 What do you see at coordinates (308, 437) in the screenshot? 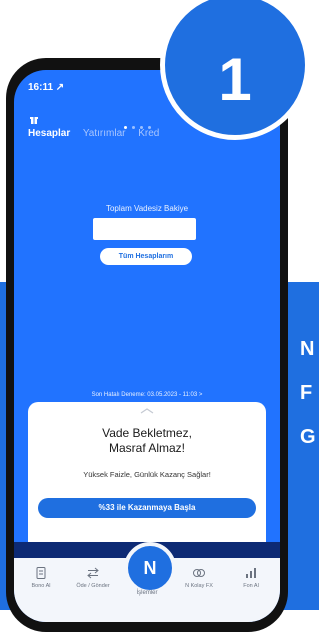
I see `side-text-g: G` at bounding box center [308, 437].